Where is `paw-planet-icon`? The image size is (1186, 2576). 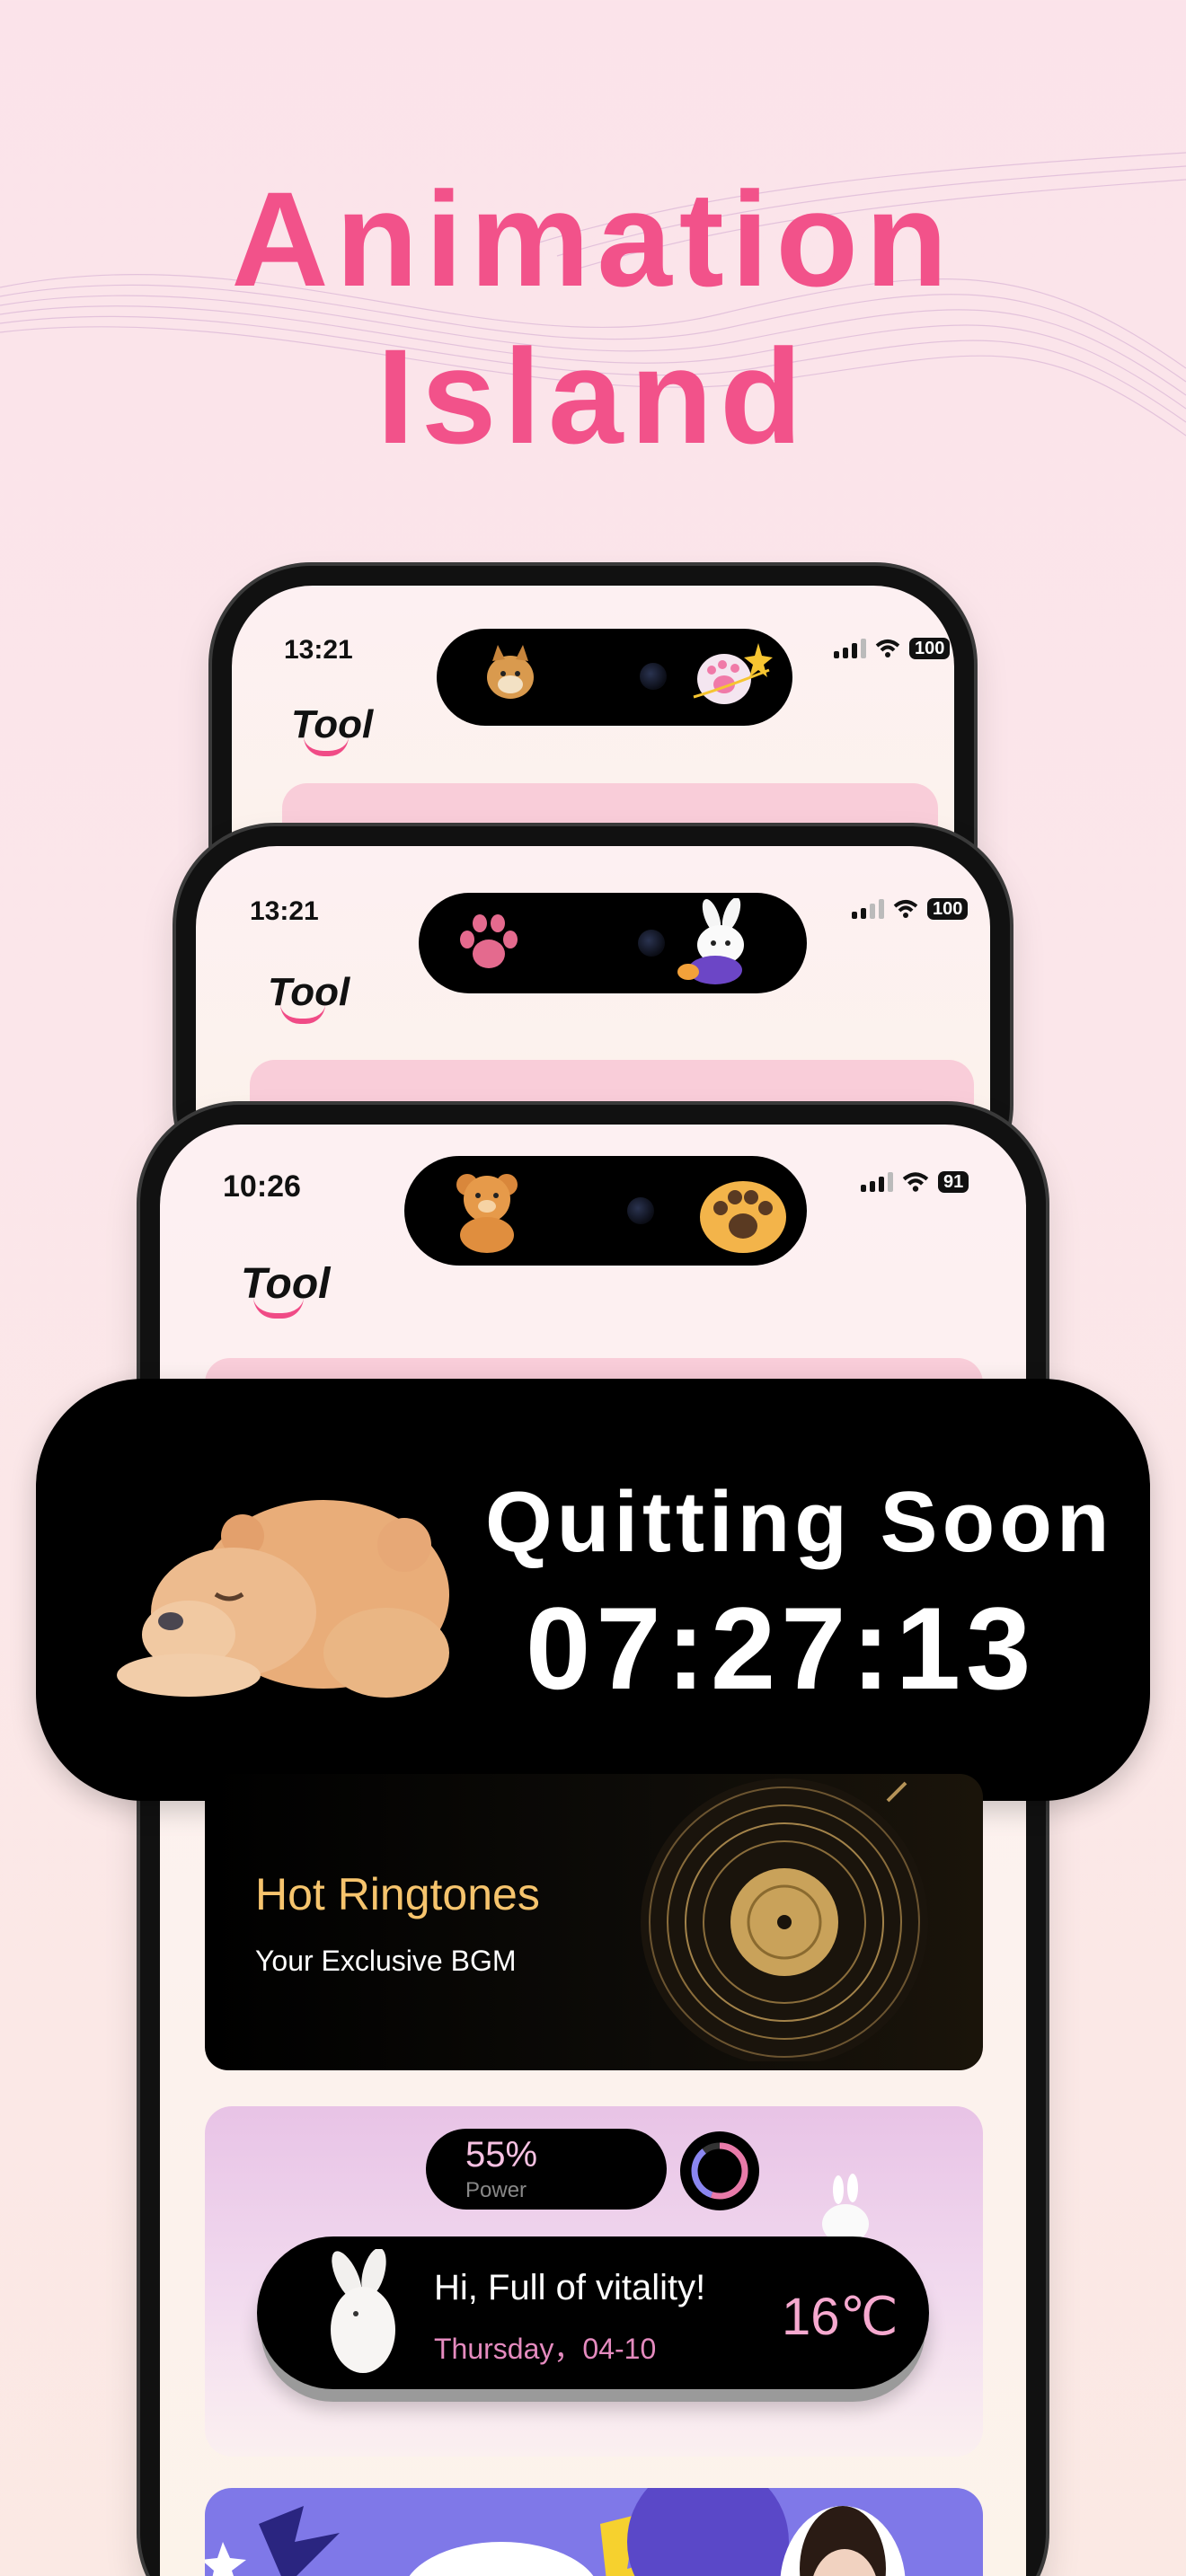
paw-planet-icon is located at coordinates (733, 673).